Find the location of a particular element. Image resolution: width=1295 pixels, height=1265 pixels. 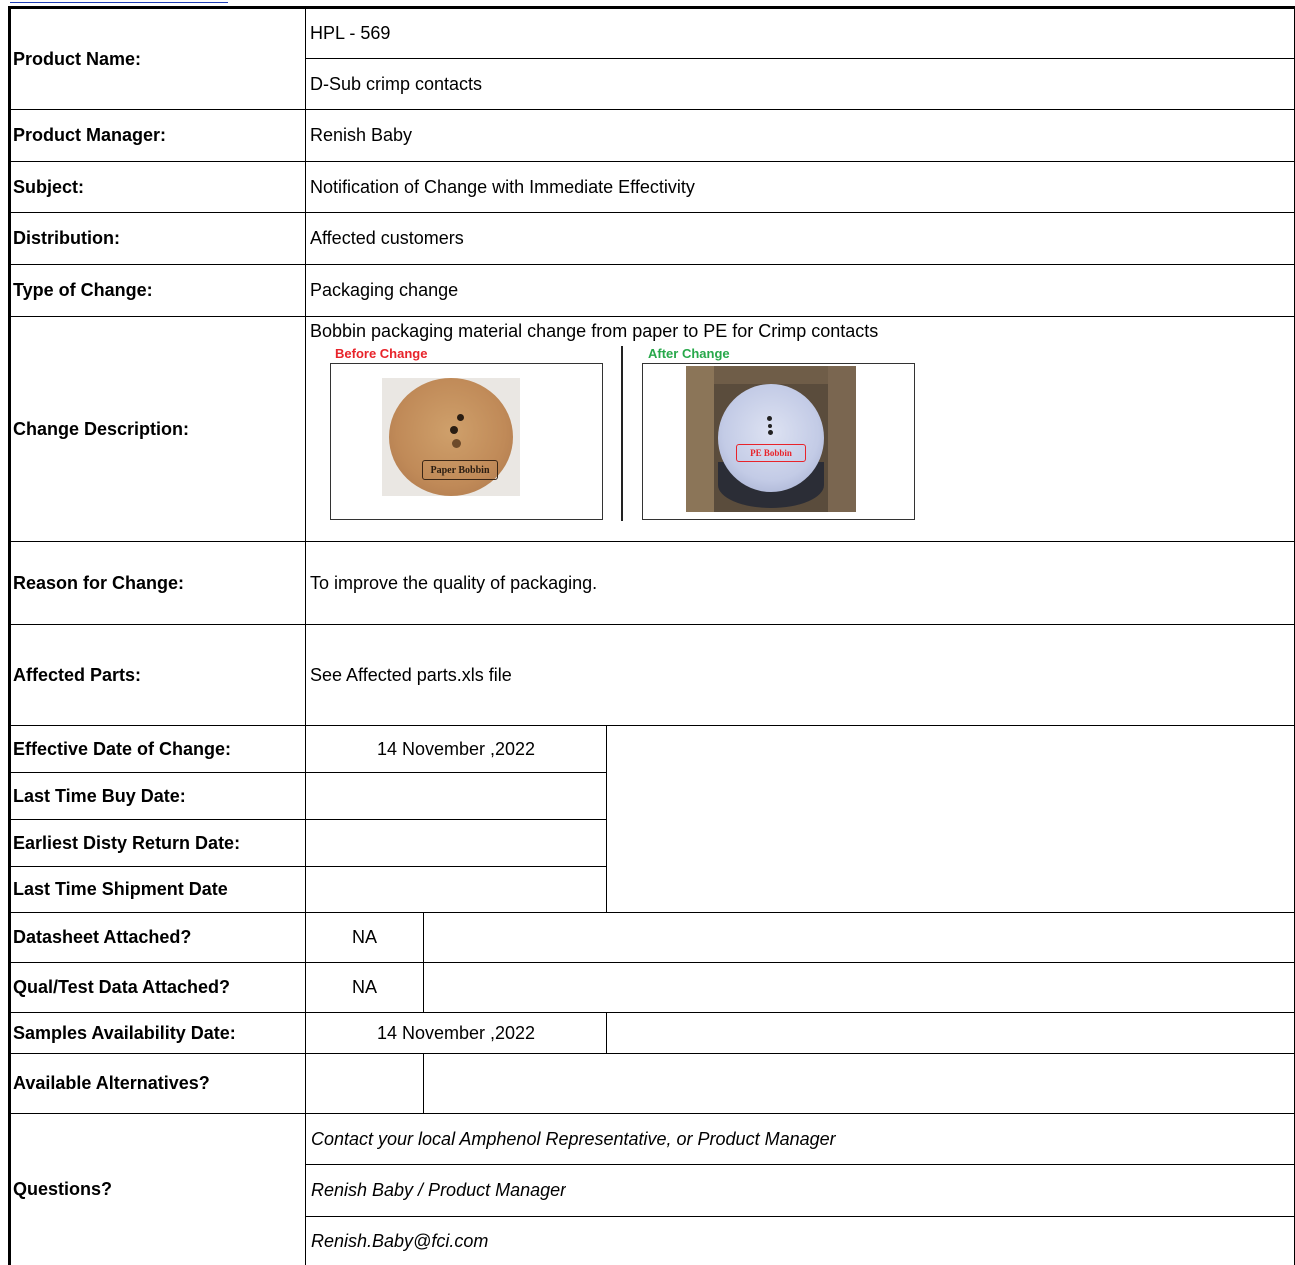

before-change-caption: Before Change is located at coordinates (381, 353).